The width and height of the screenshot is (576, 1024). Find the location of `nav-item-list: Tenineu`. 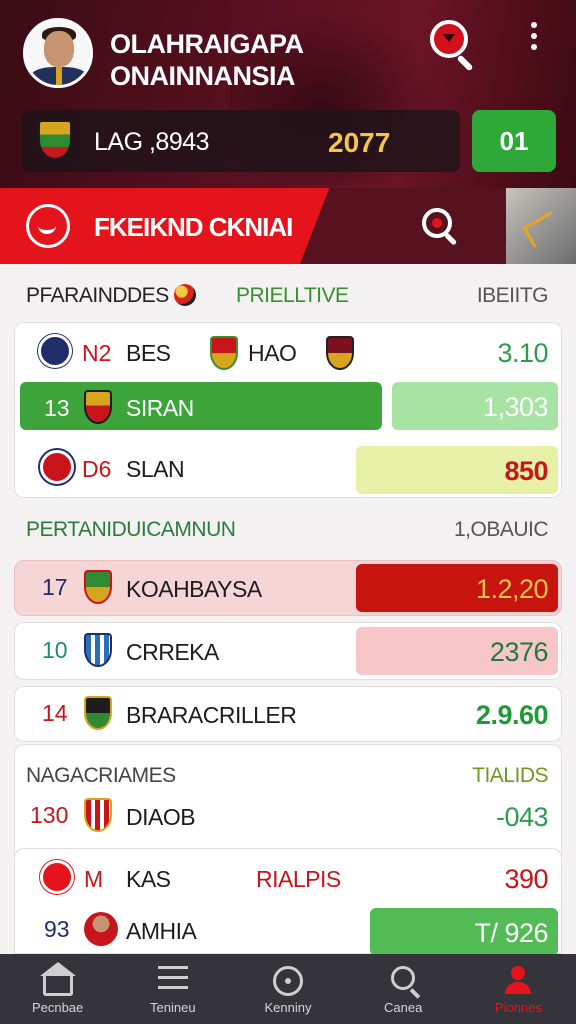

nav-item-list: Tenineu is located at coordinates (172, 989).